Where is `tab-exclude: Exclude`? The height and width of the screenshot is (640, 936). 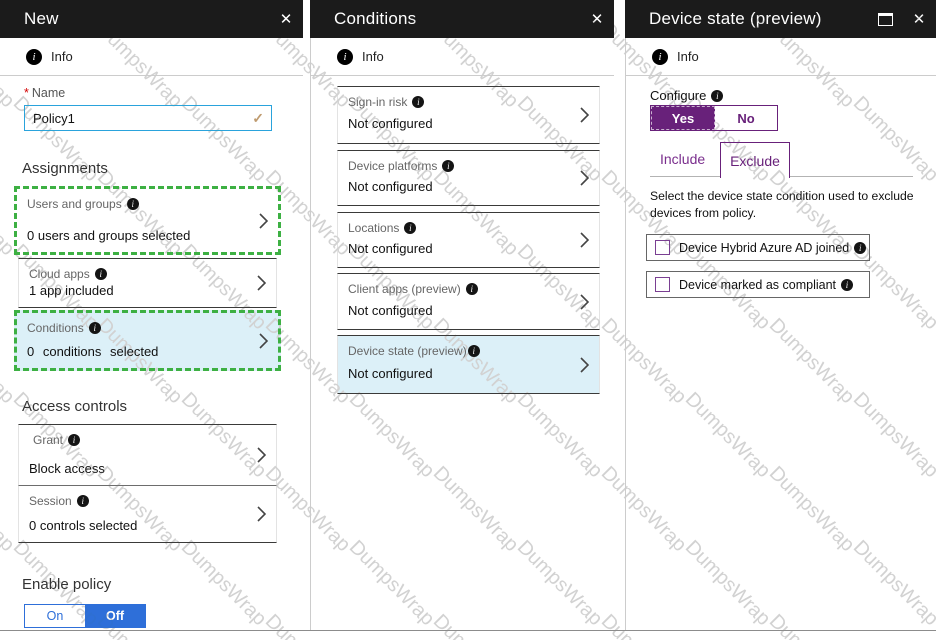
tab-exclude: Exclude is located at coordinates (755, 160).